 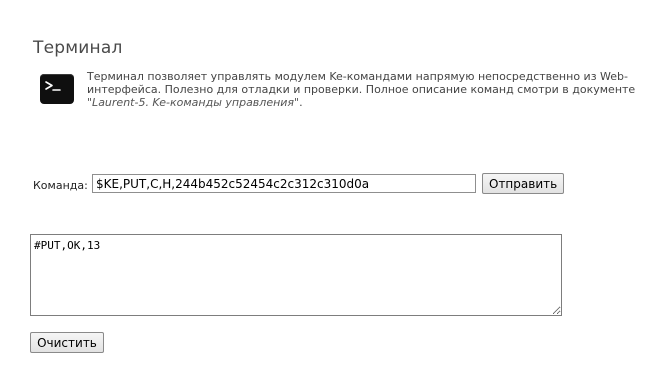 I want to click on command-label: Команда:, so click(x=60, y=185).